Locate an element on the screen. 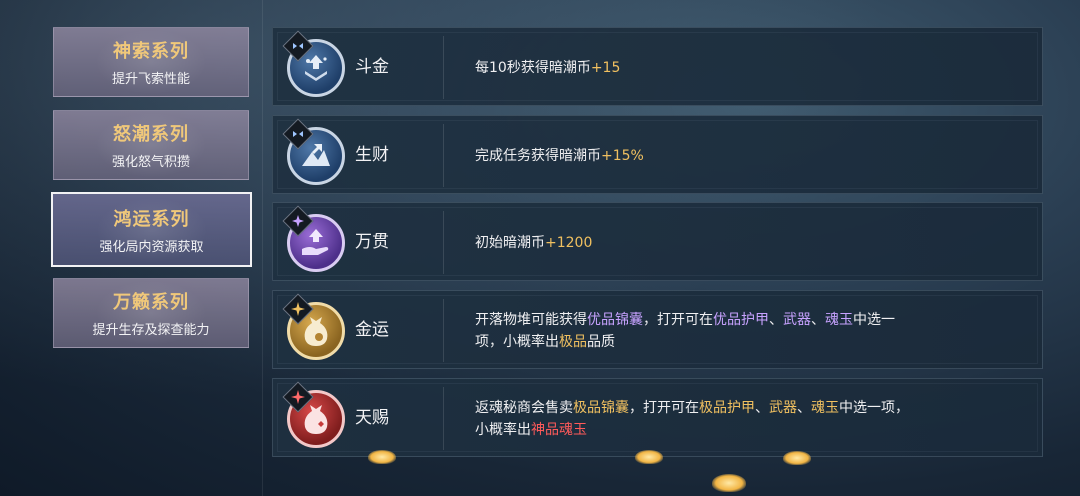 This screenshot has height=496, width=1080. talent-name: 斗金 is located at coordinates (372, 67).